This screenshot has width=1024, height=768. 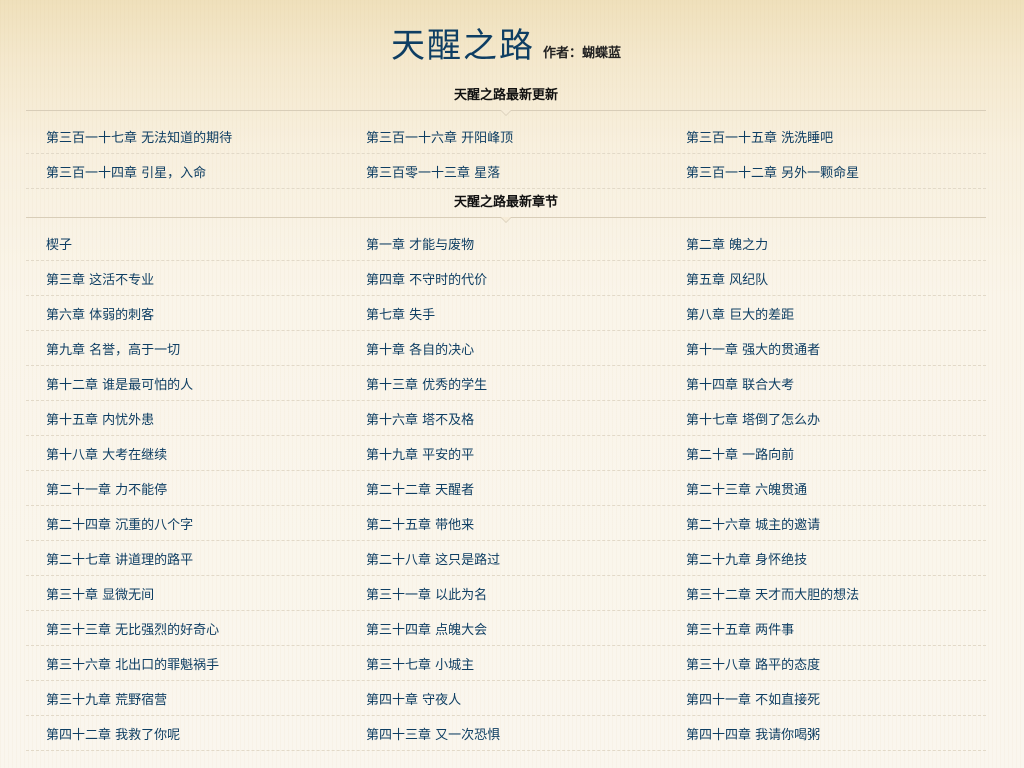 I want to click on chapter-link: 第二十章 一路向前, so click(x=826, y=453).